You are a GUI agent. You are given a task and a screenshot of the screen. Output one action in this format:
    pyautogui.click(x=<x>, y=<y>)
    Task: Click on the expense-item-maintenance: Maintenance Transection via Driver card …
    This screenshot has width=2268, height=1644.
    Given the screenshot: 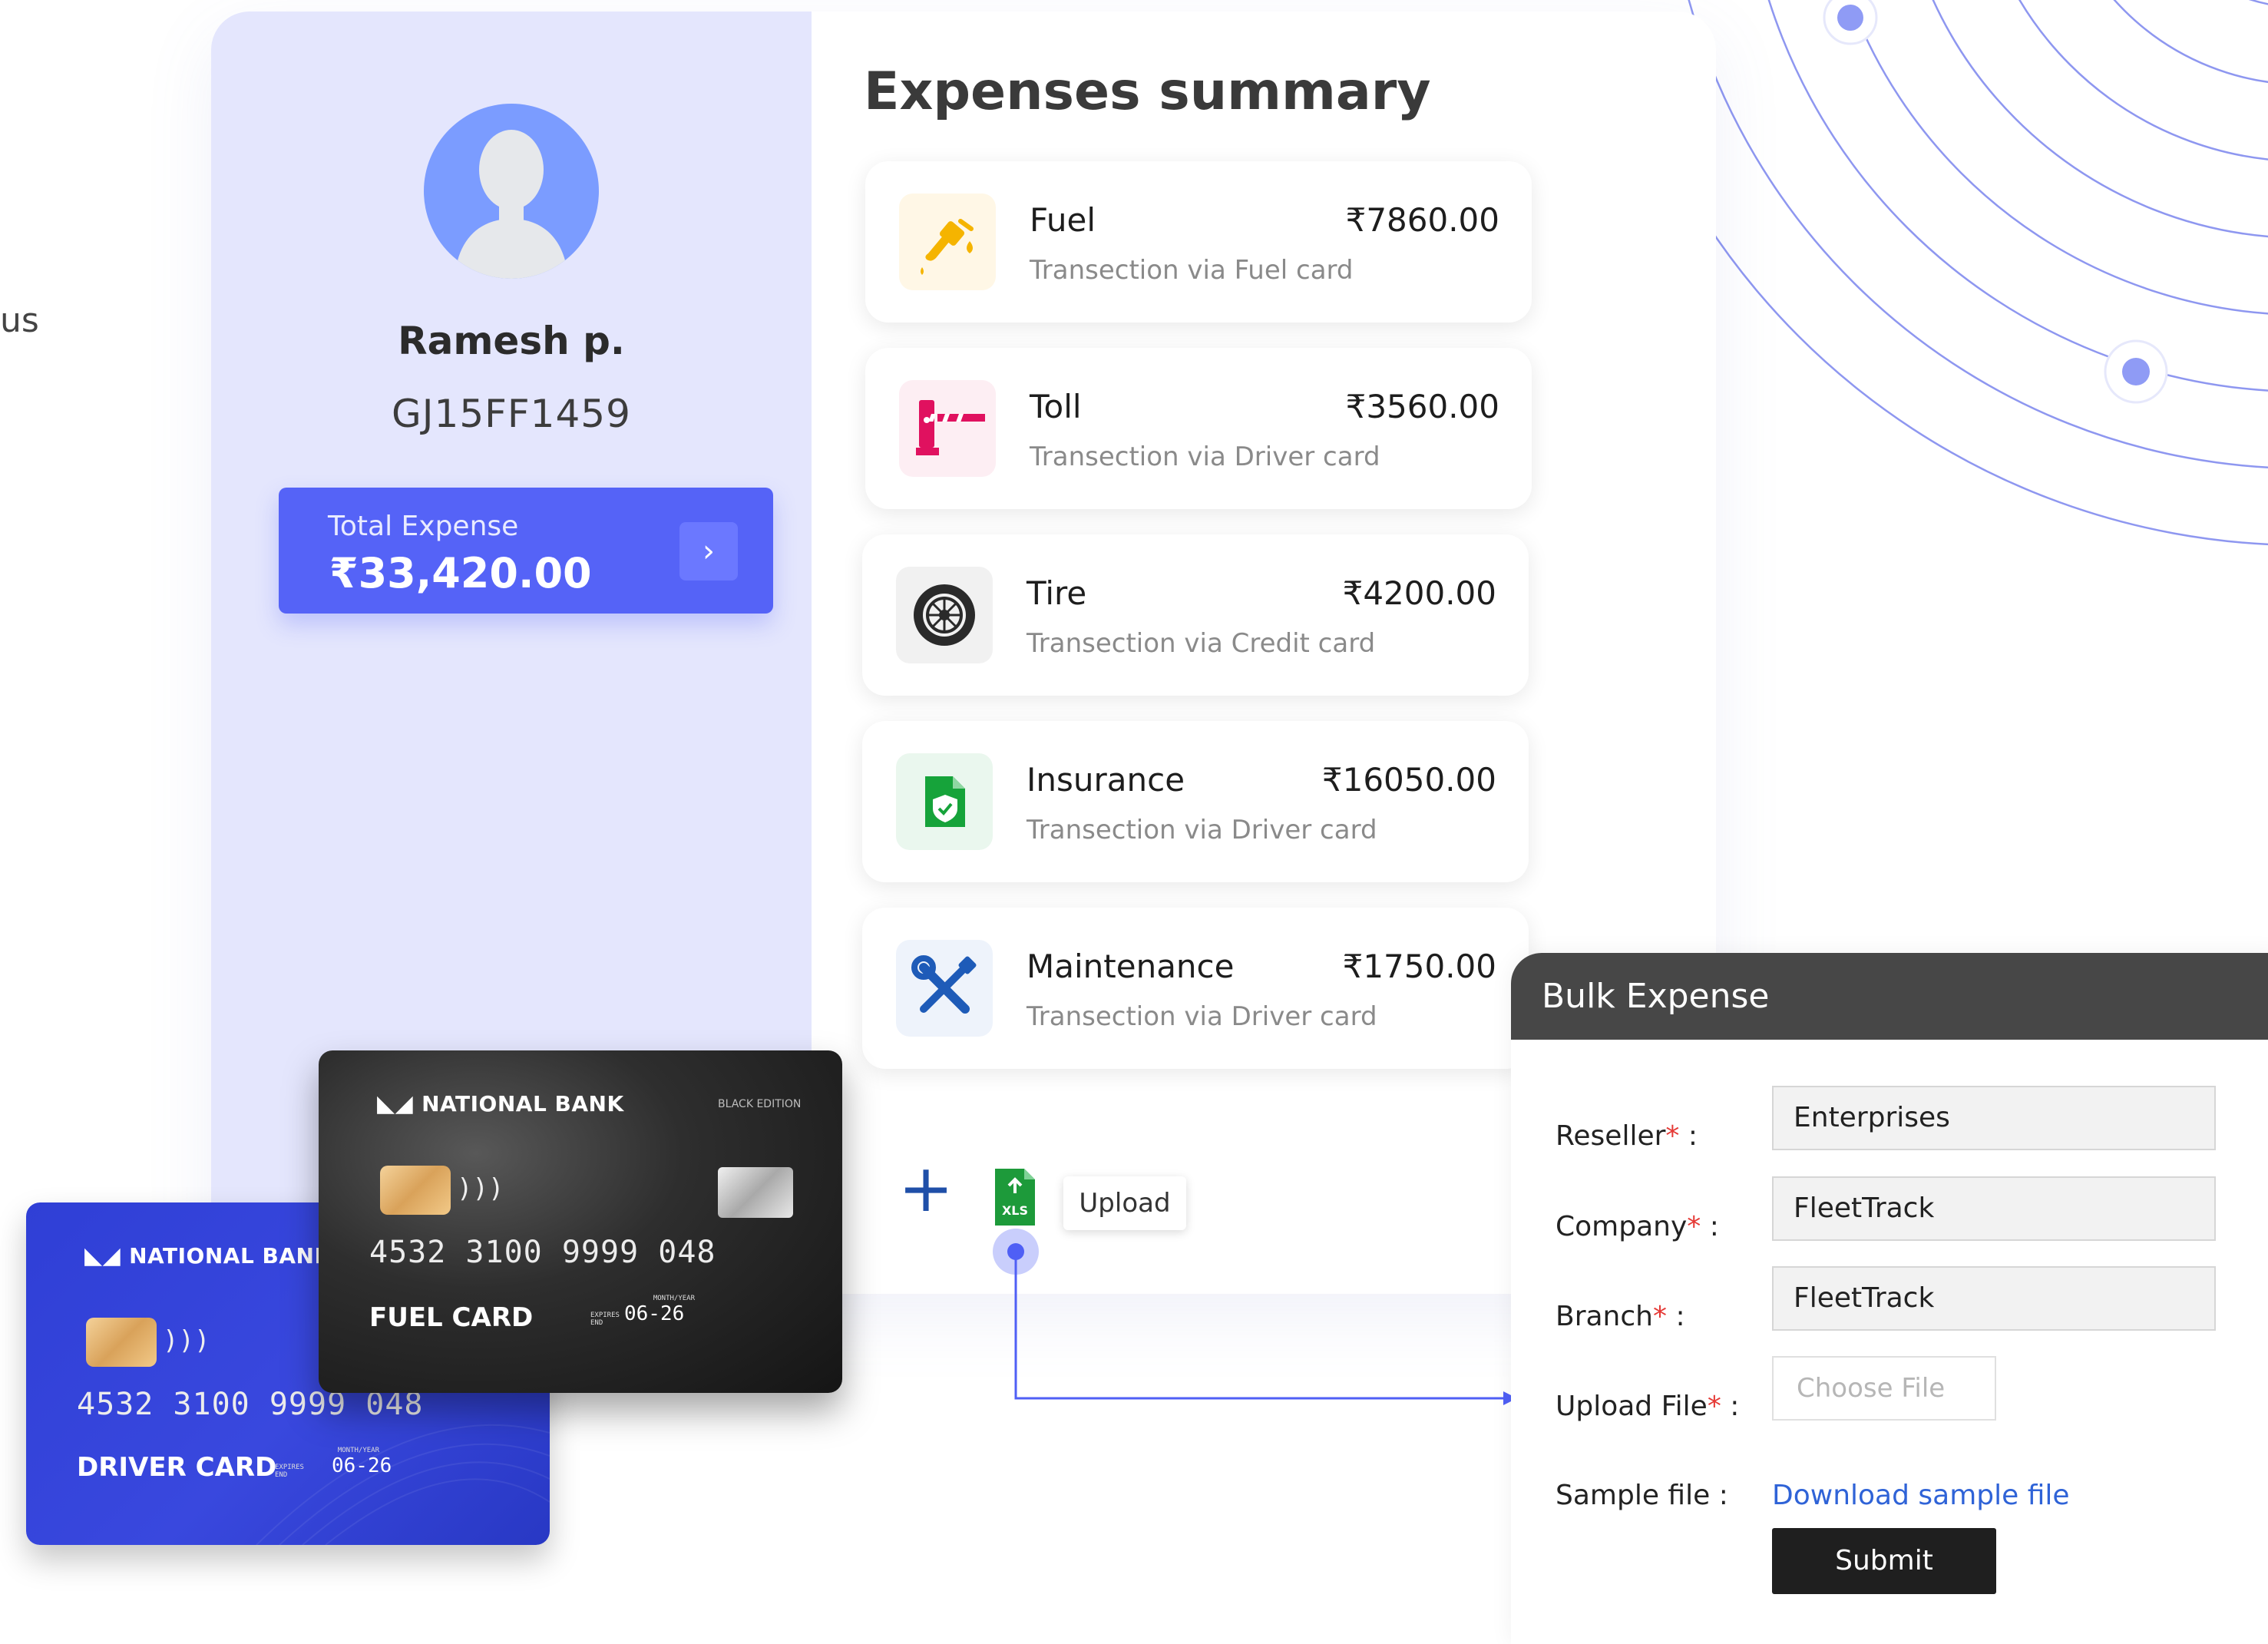 What is the action you would take?
    pyautogui.click(x=1196, y=989)
    